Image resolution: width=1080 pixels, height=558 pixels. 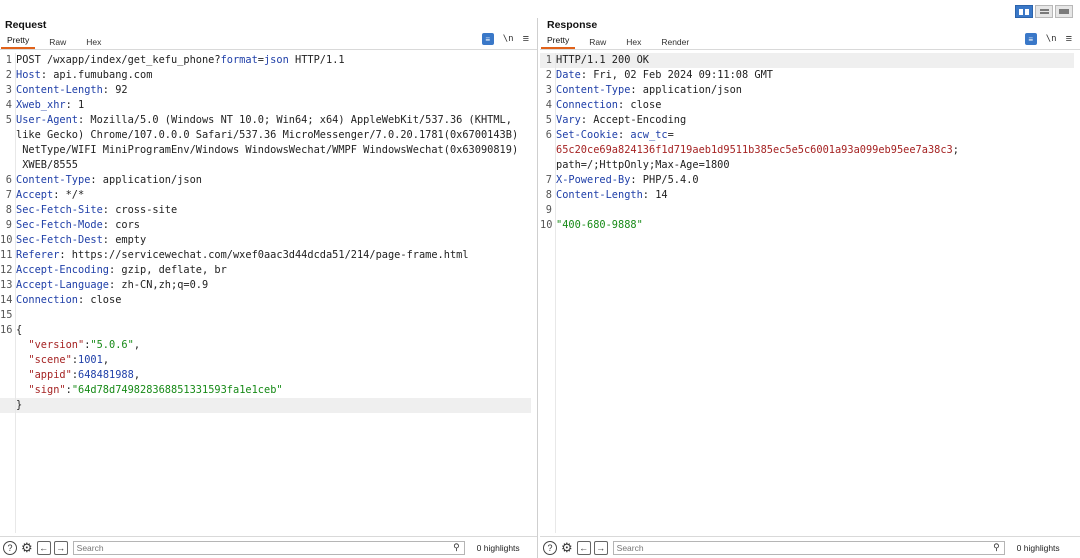 I want to click on request-search-field: ⚲, so click(x=268, y=547).